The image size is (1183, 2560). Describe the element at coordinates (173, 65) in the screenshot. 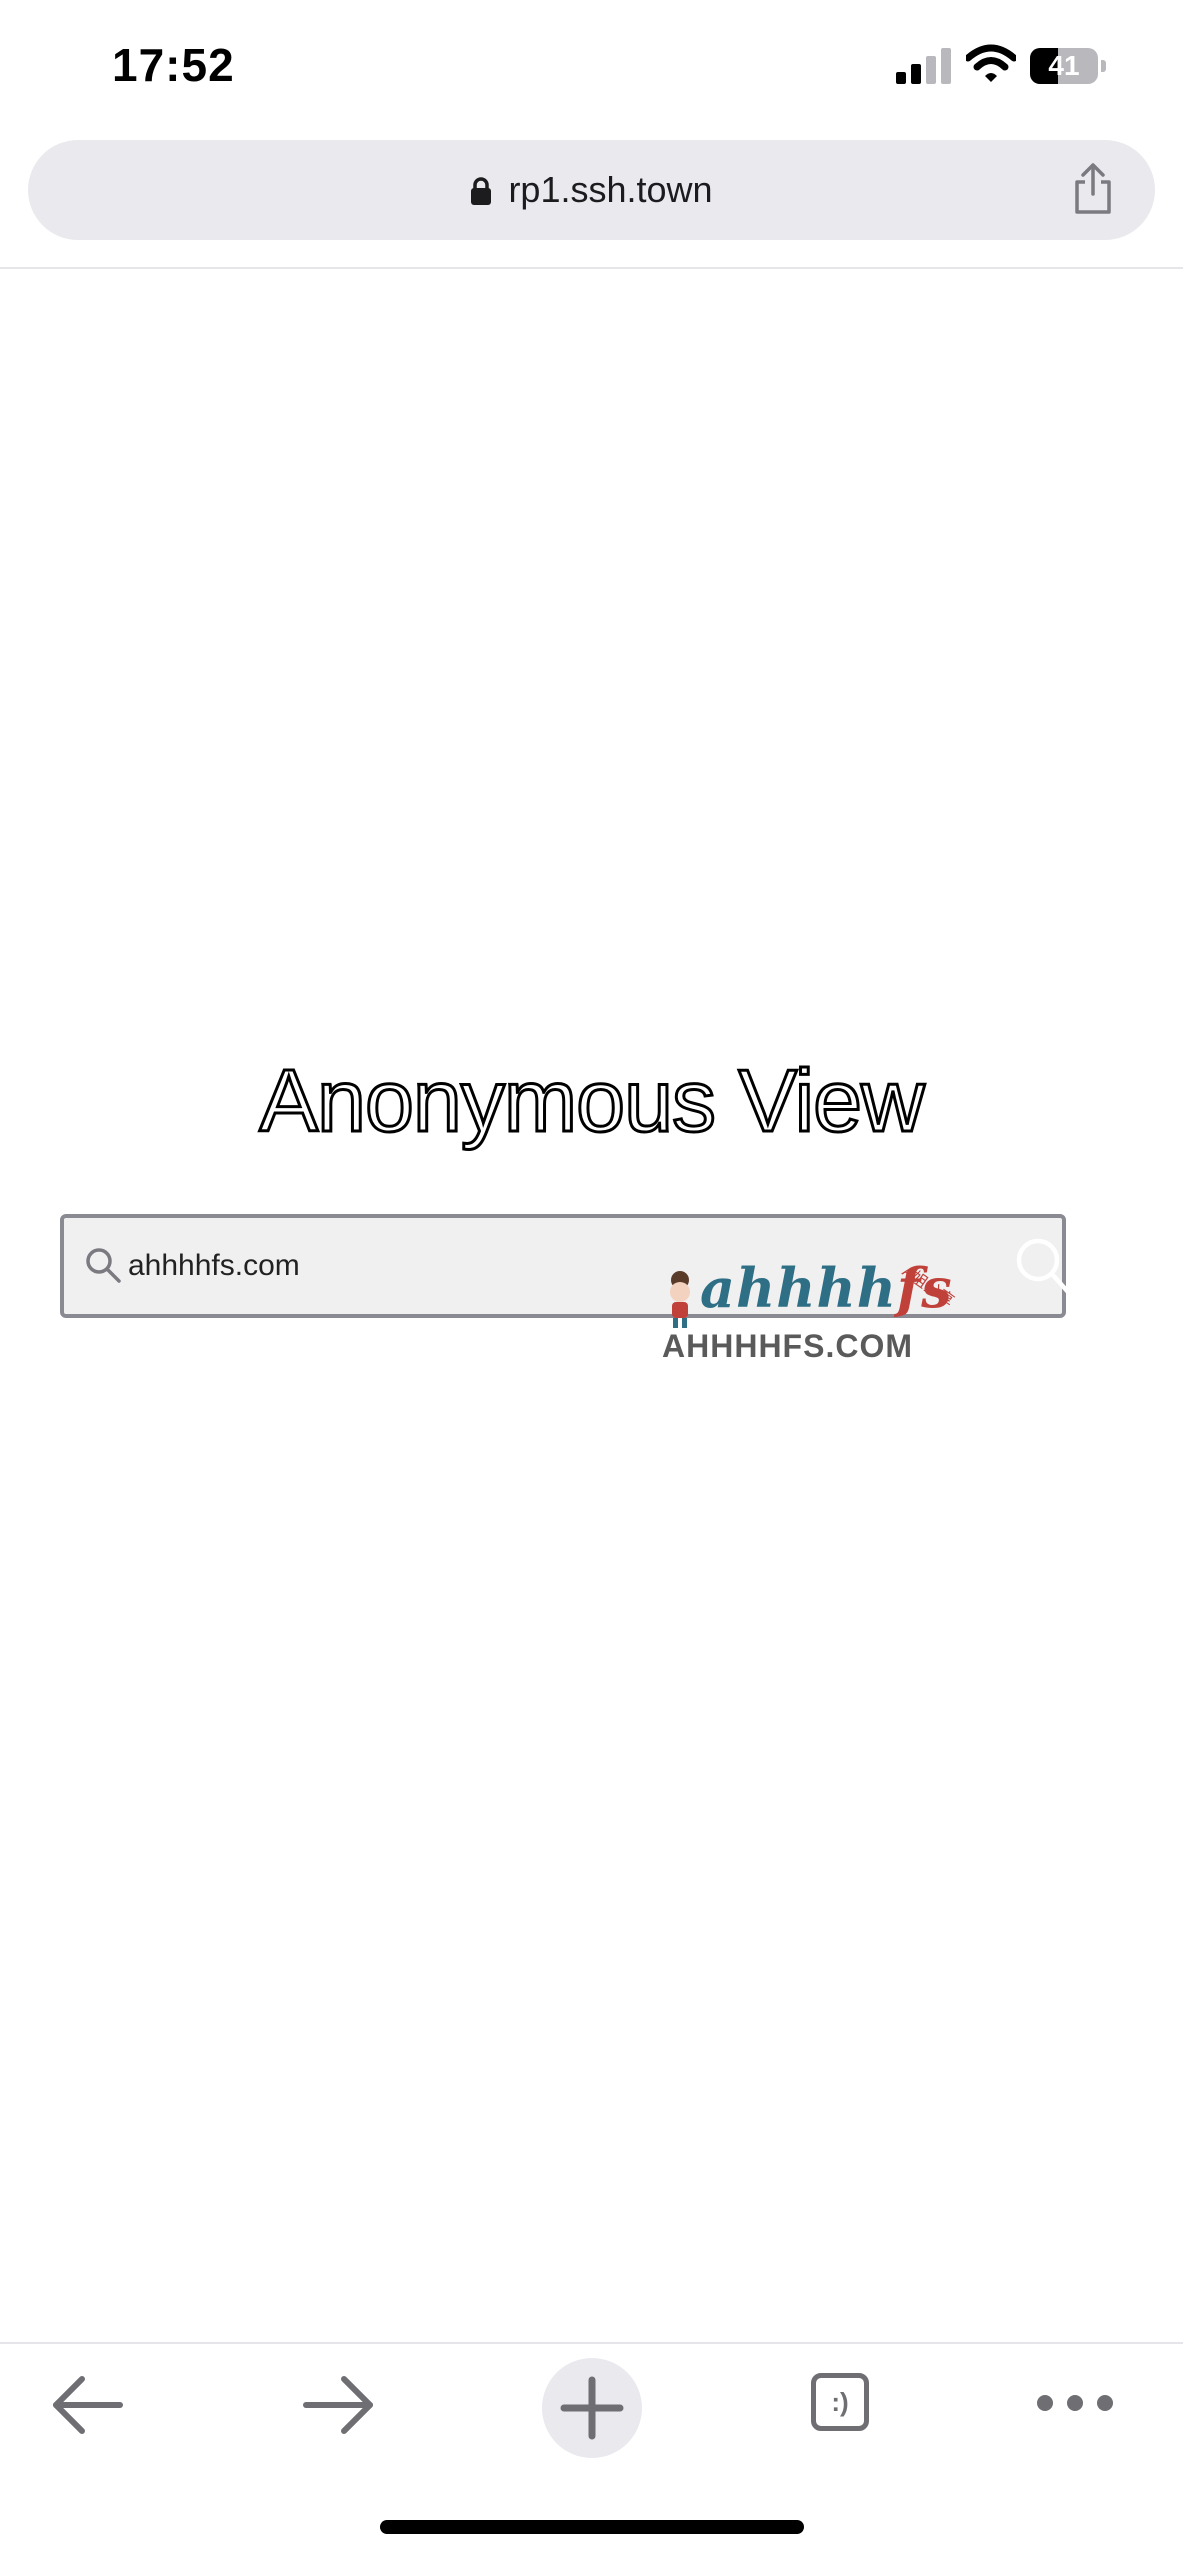

I see `status-time: 17:52` at that location.